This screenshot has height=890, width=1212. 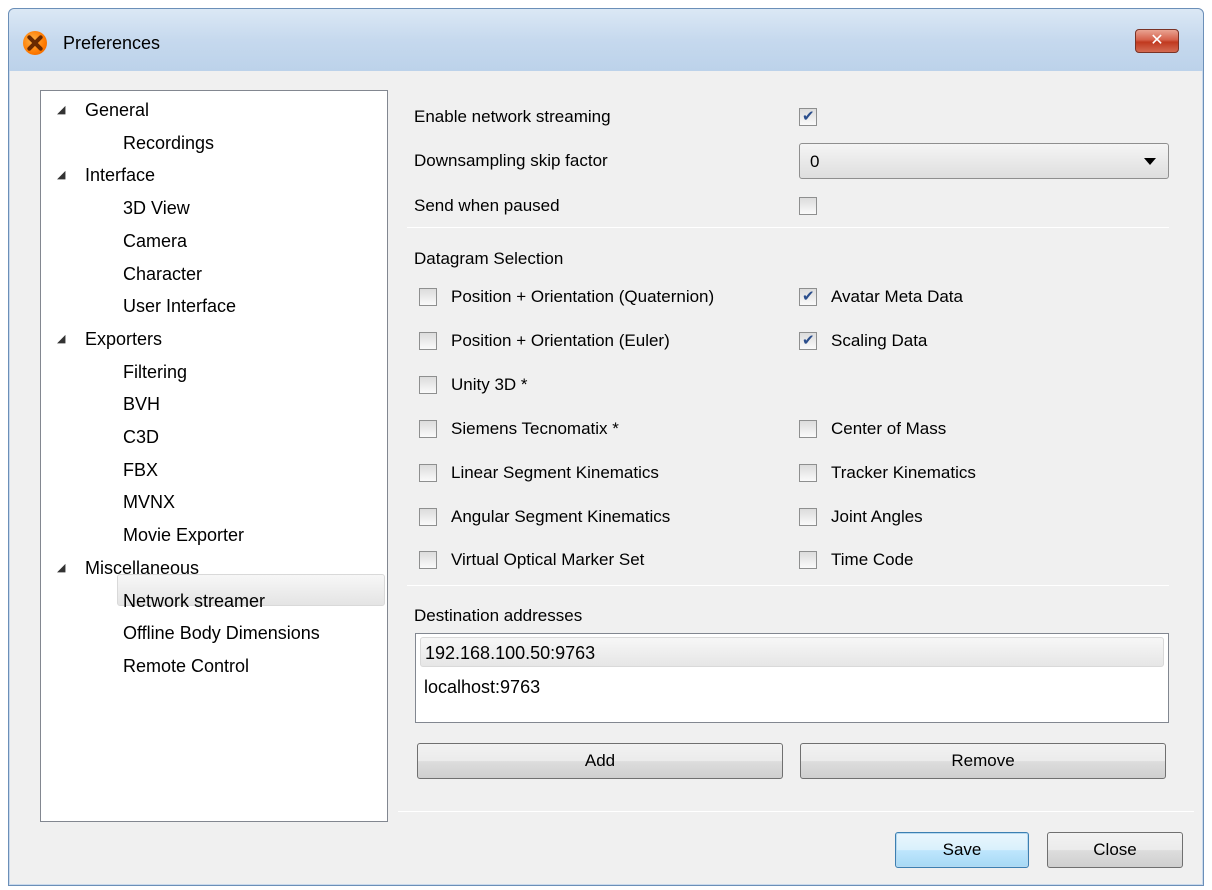 What do you see at coordinates (548, 559) in the screenshot?
I see `datagram-option-label: Virtual Optical Marker Set` at bounding box center [548, 559].